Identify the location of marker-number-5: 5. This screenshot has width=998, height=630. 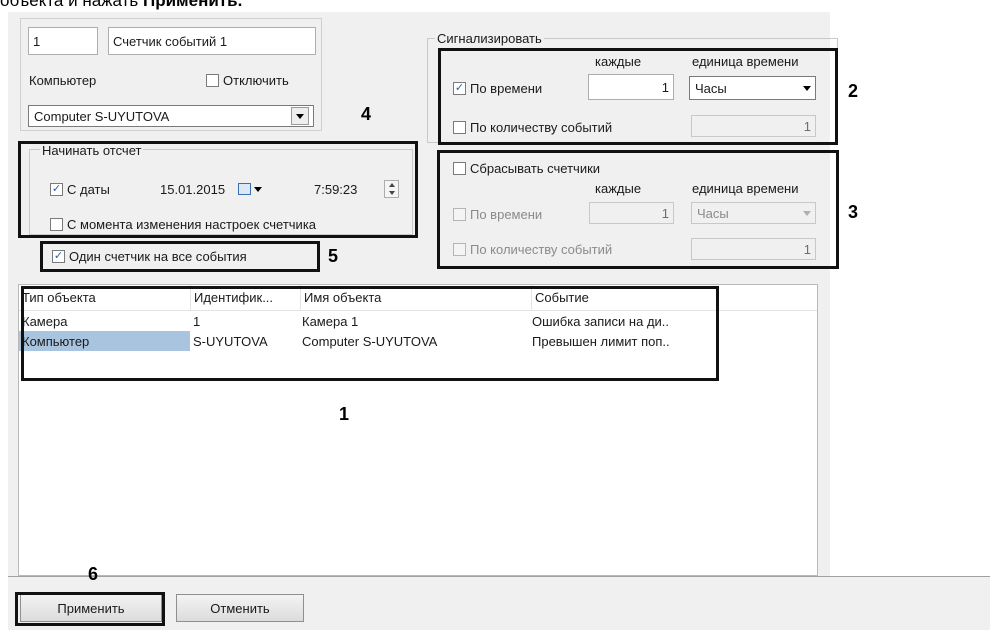
(333, 256).